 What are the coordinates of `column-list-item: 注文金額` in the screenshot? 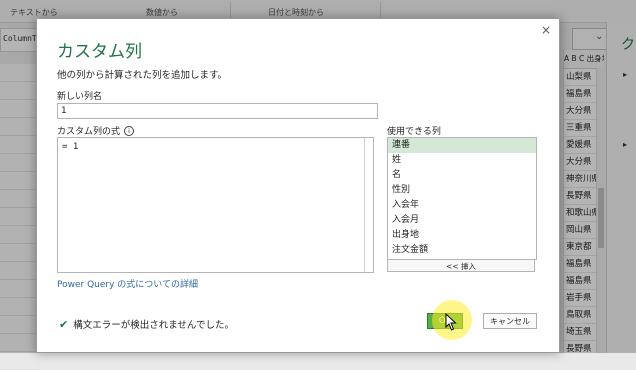 It's located at (462, 250).